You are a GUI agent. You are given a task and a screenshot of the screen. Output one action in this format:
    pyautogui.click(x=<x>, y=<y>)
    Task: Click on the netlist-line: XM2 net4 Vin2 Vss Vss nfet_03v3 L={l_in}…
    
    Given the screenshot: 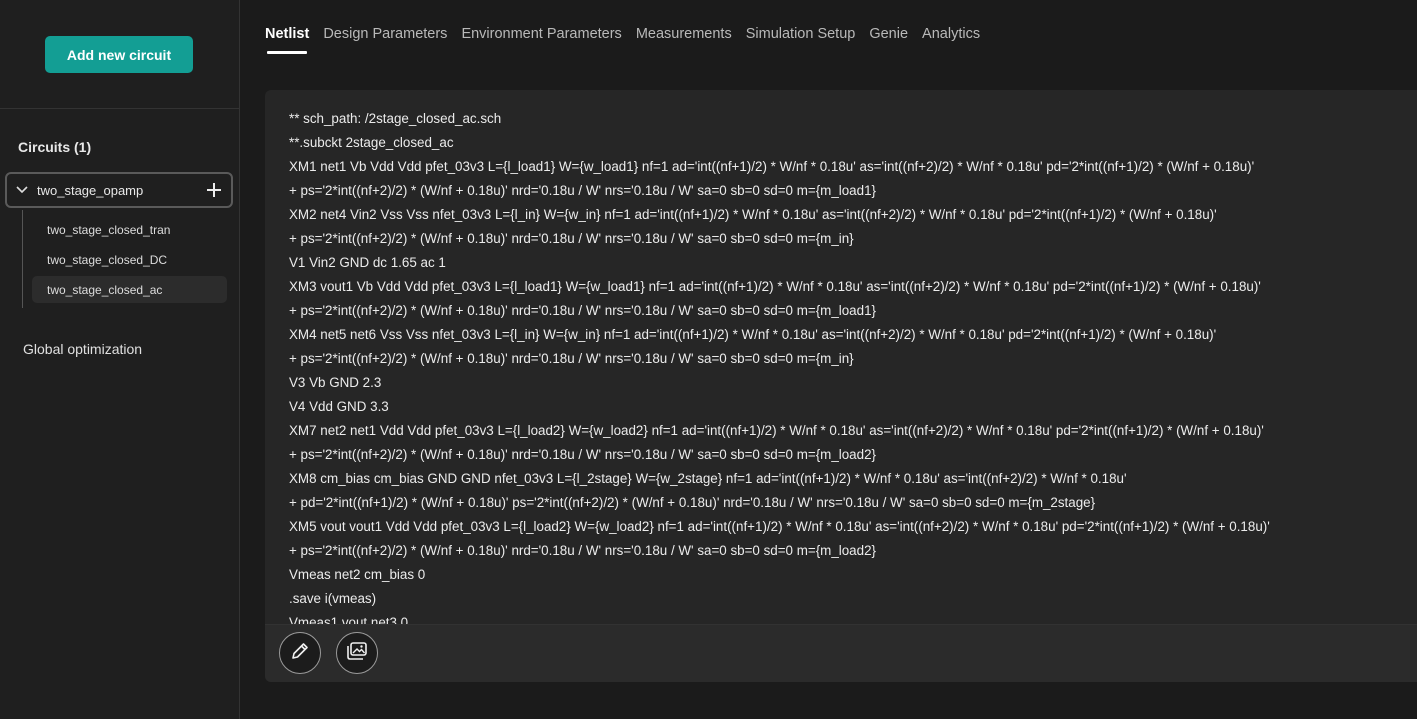 What is the action you would take?
    pyautogui.click(x=753, y=214)
    